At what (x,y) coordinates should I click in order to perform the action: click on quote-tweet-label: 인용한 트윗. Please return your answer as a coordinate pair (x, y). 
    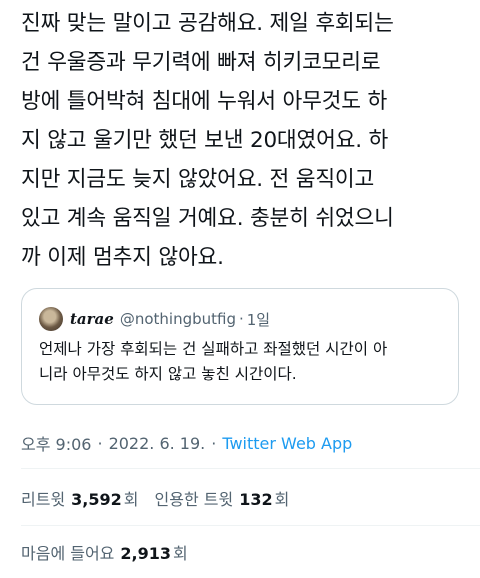
    Looking at the image, I should click on (194, 499).